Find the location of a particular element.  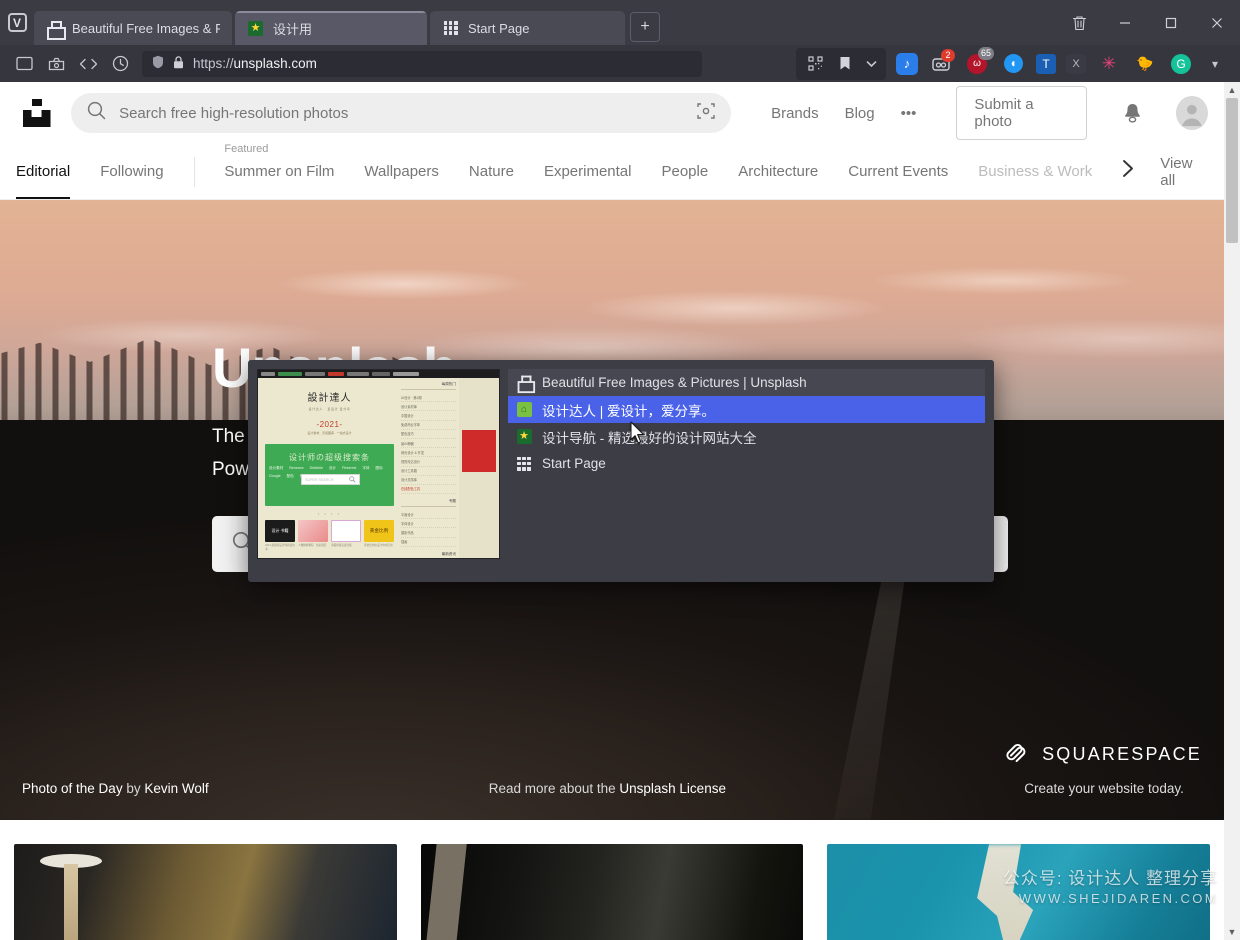

star-green-icon: ★ is located at coordinates (524, 437).